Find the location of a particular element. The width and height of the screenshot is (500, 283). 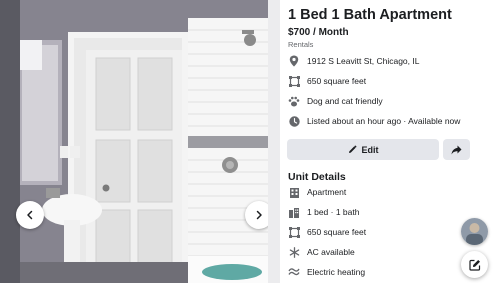

unit-details-heading: Unit Details is located at coordinates (317, 177).